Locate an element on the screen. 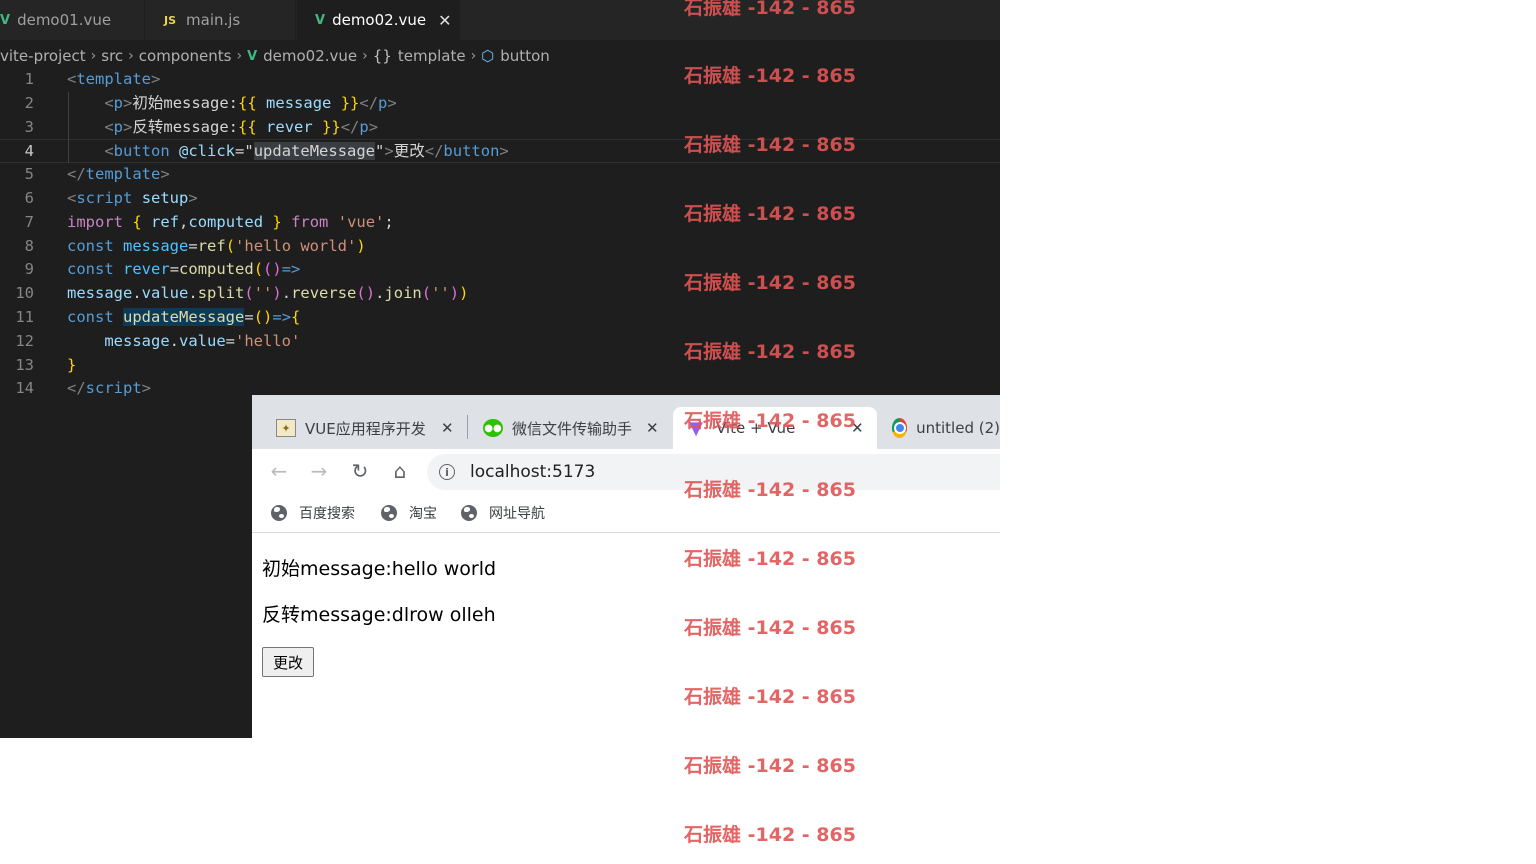 This screenshot has height=864, width=1536. chrome-icon is located at coordinates (900, 428).